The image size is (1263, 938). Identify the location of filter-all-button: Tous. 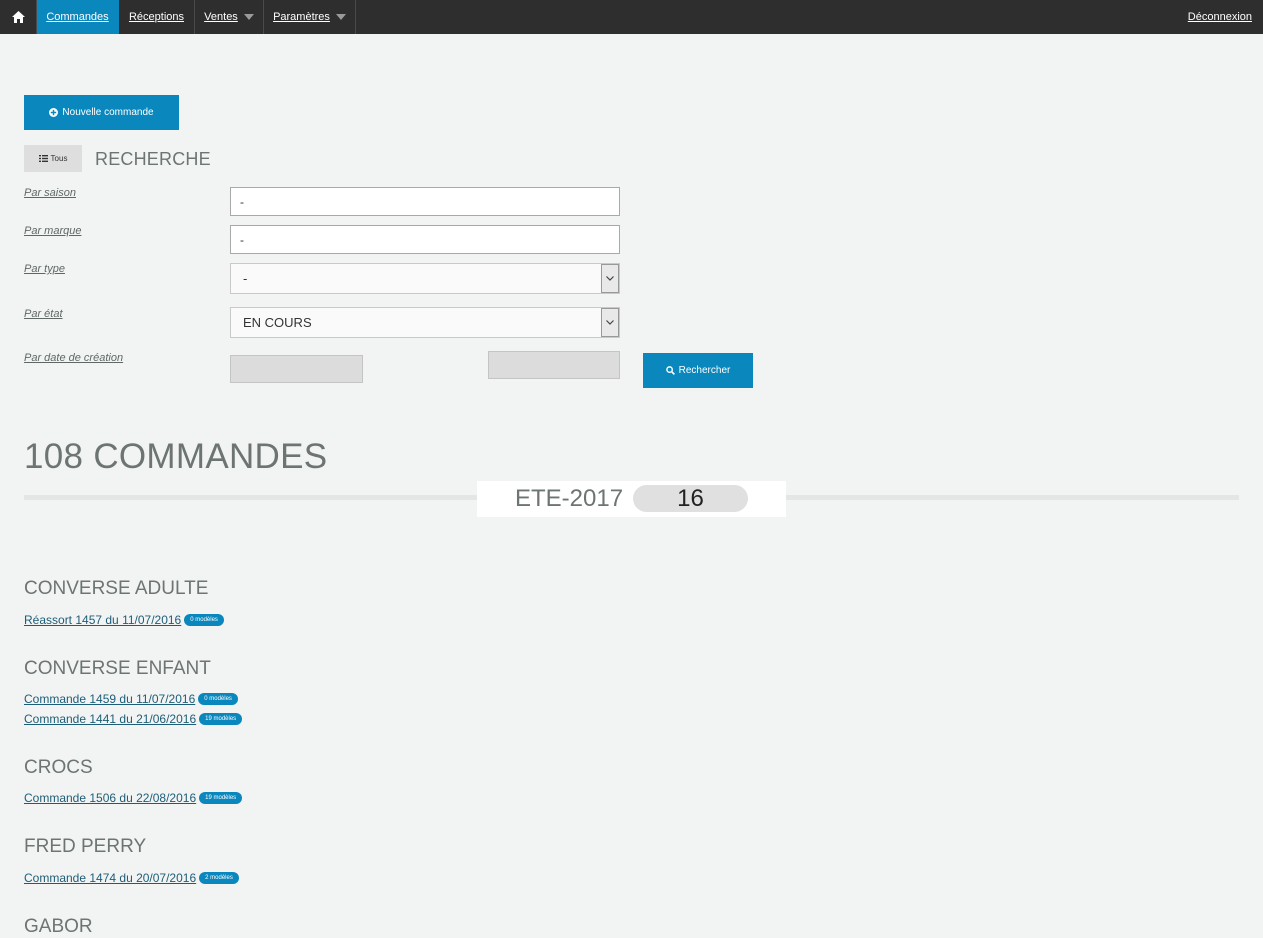
(53, 158).